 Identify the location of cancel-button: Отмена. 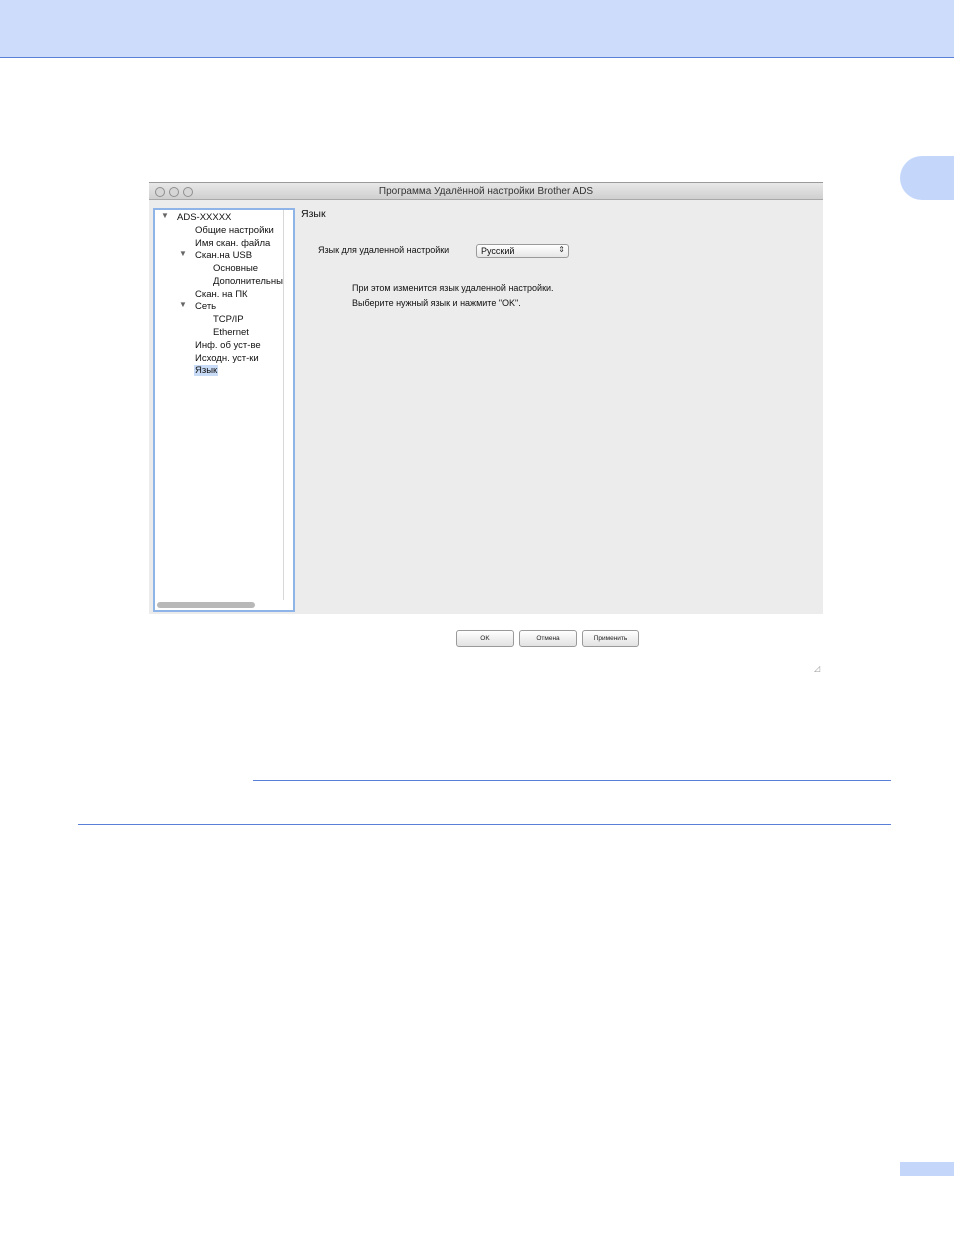
(548, 638).